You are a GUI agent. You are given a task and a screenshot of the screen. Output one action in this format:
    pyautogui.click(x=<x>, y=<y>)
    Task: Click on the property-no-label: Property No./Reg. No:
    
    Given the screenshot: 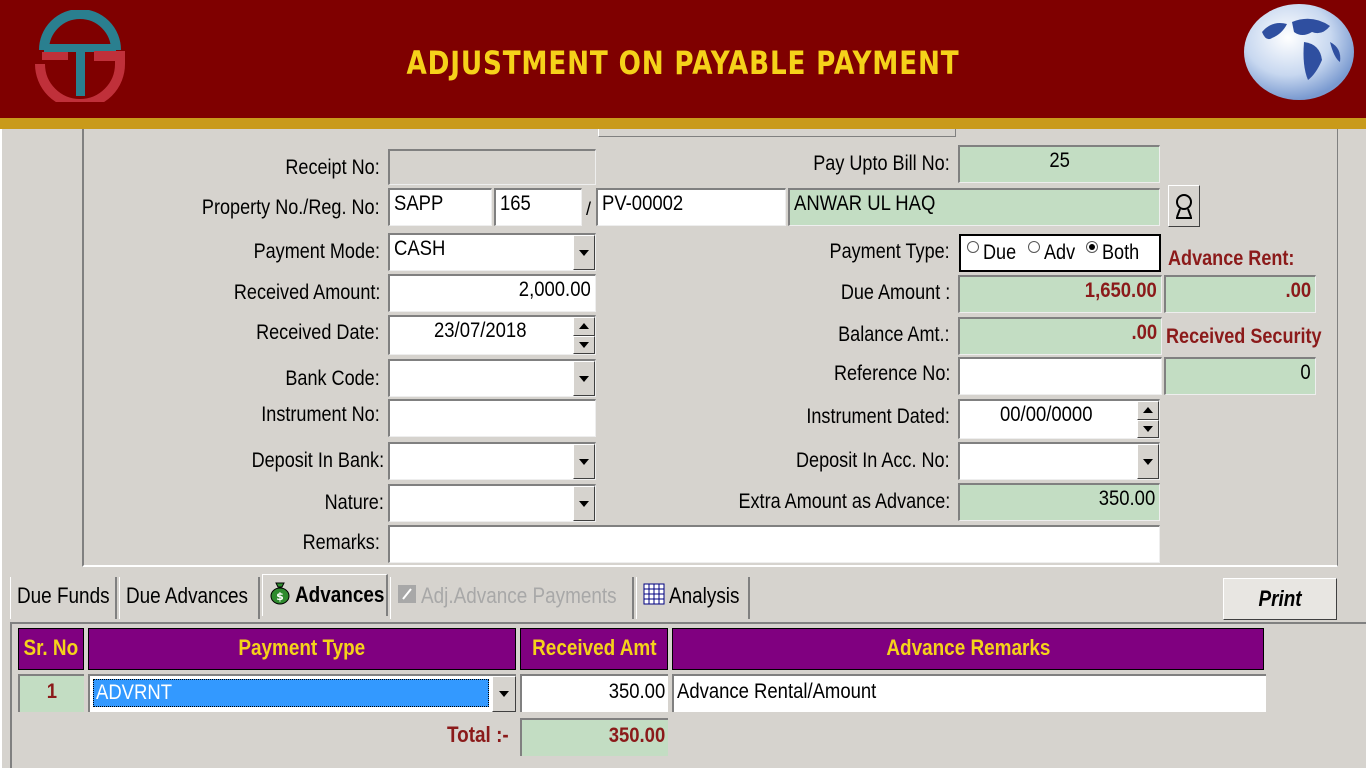 What is the action you would take?
    pyautogui.click(x=291, y=207)
    